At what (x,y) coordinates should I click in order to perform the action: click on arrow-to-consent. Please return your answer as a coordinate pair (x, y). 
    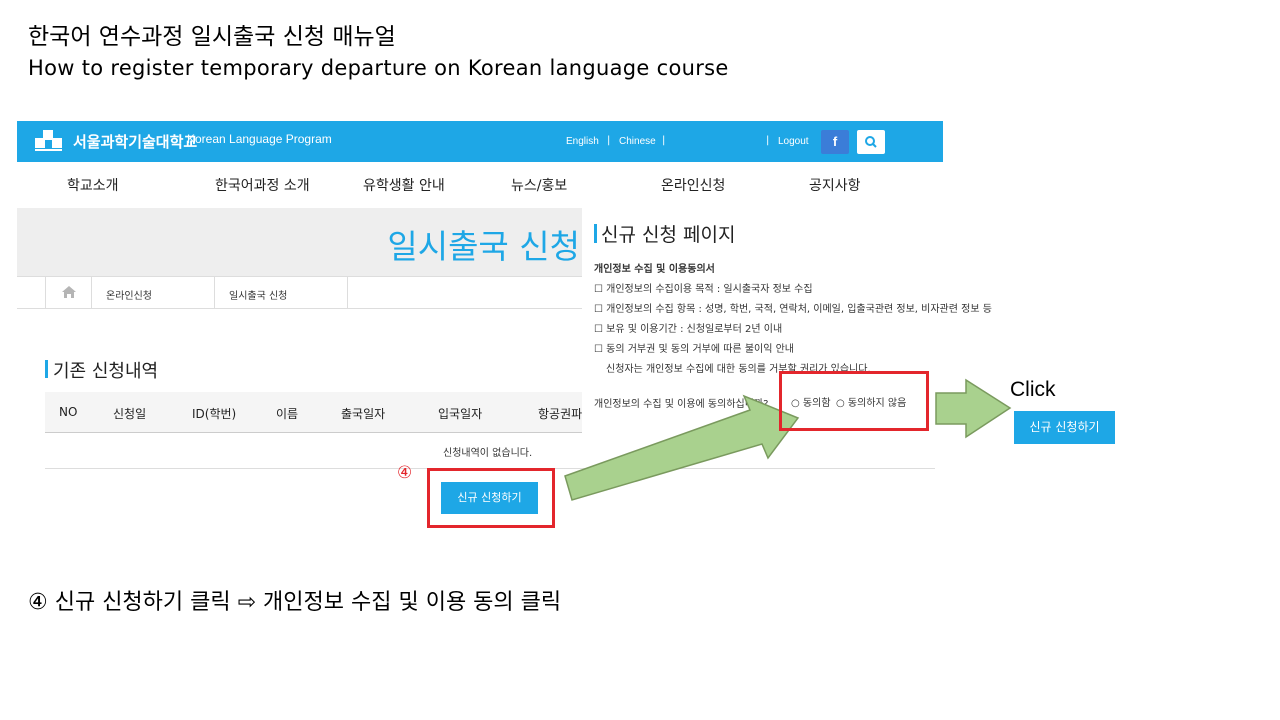
    Looking at the image, I should click on (682, 447).